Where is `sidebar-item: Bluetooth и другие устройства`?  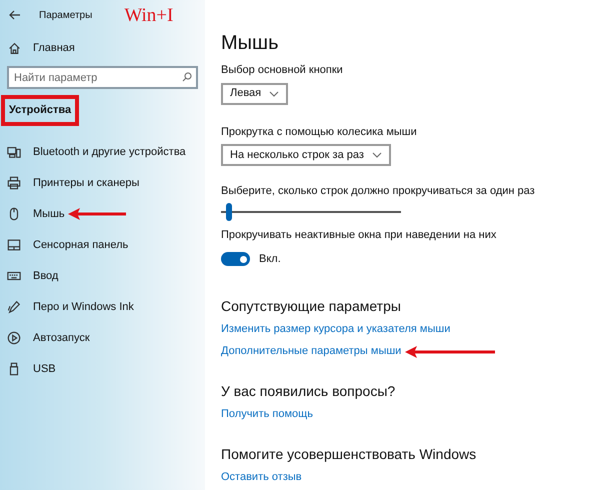
sidebar-item: Bluetooth и другие устройства is located at coordinates (93, 152).